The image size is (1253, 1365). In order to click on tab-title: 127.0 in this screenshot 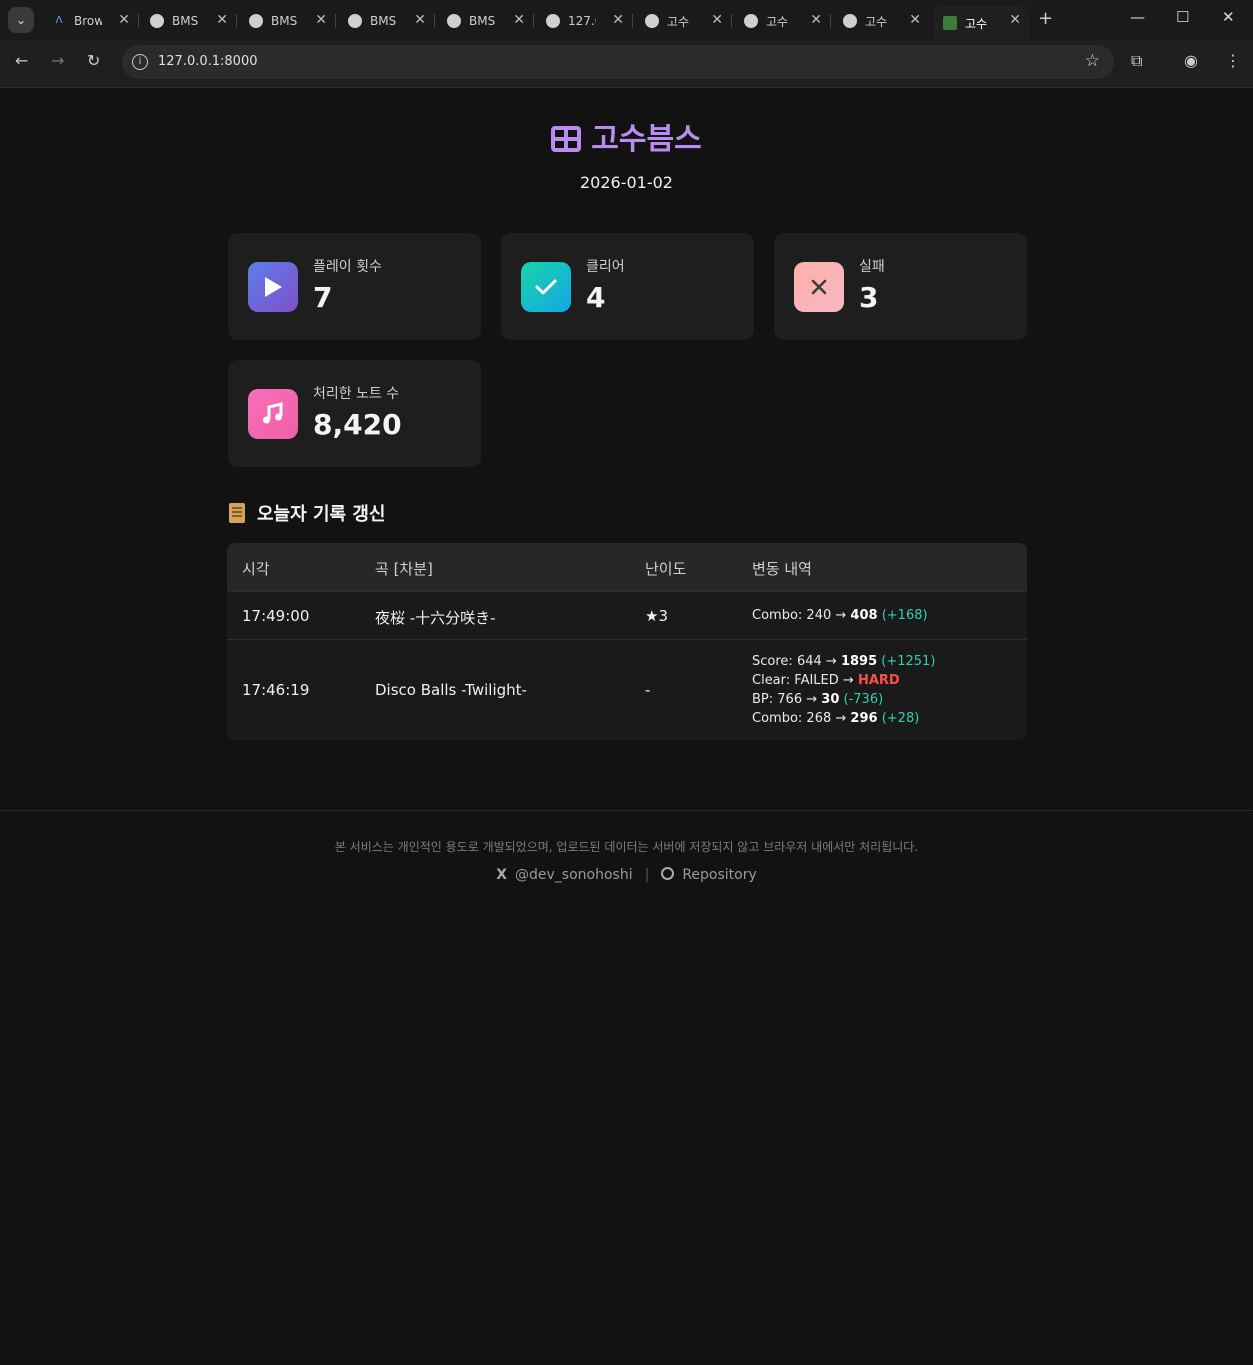, I will do `click(582, 21)`.